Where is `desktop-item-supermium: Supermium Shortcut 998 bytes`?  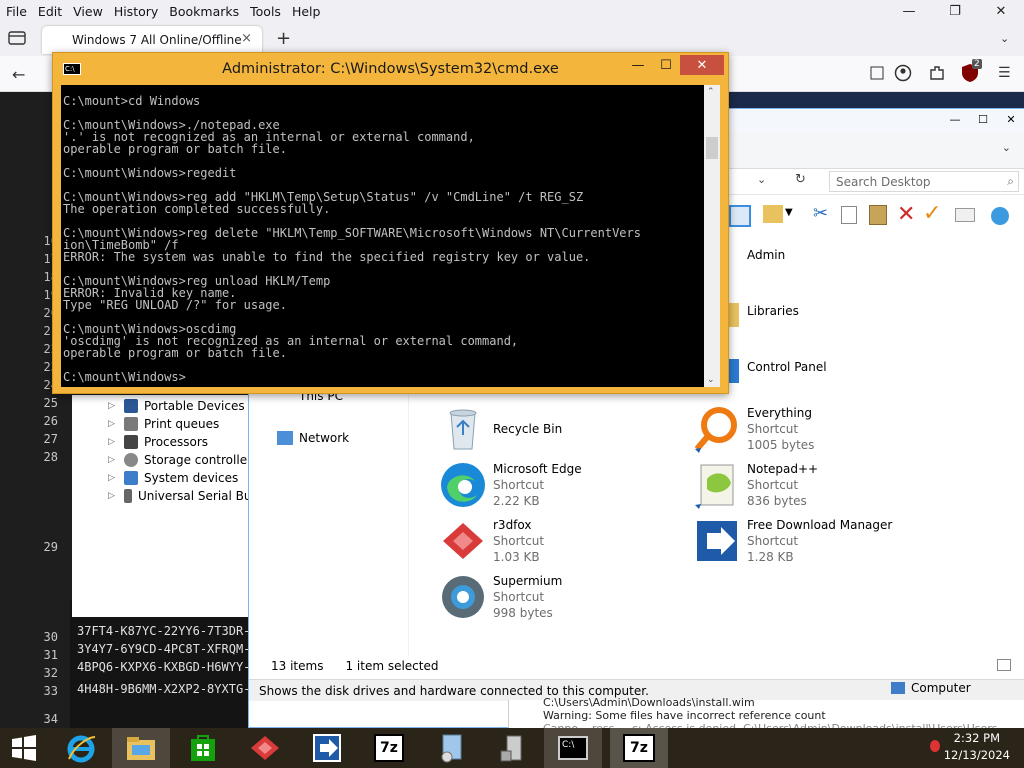 desktop-item-supermium: Supermium Shortcut 998 bytes is located at coordinates (500, 597).